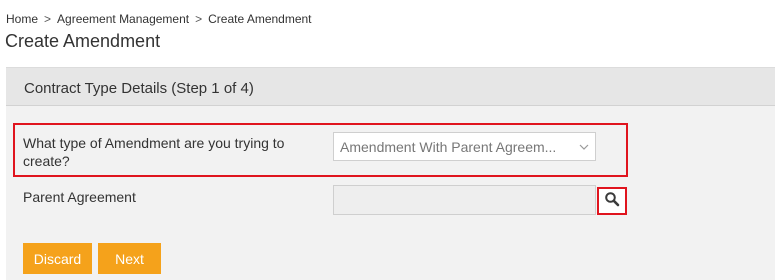 The height and width of the screenshot is (280, 775). I want to click on breadcrumb-home-link: Home, so click(22, 19).